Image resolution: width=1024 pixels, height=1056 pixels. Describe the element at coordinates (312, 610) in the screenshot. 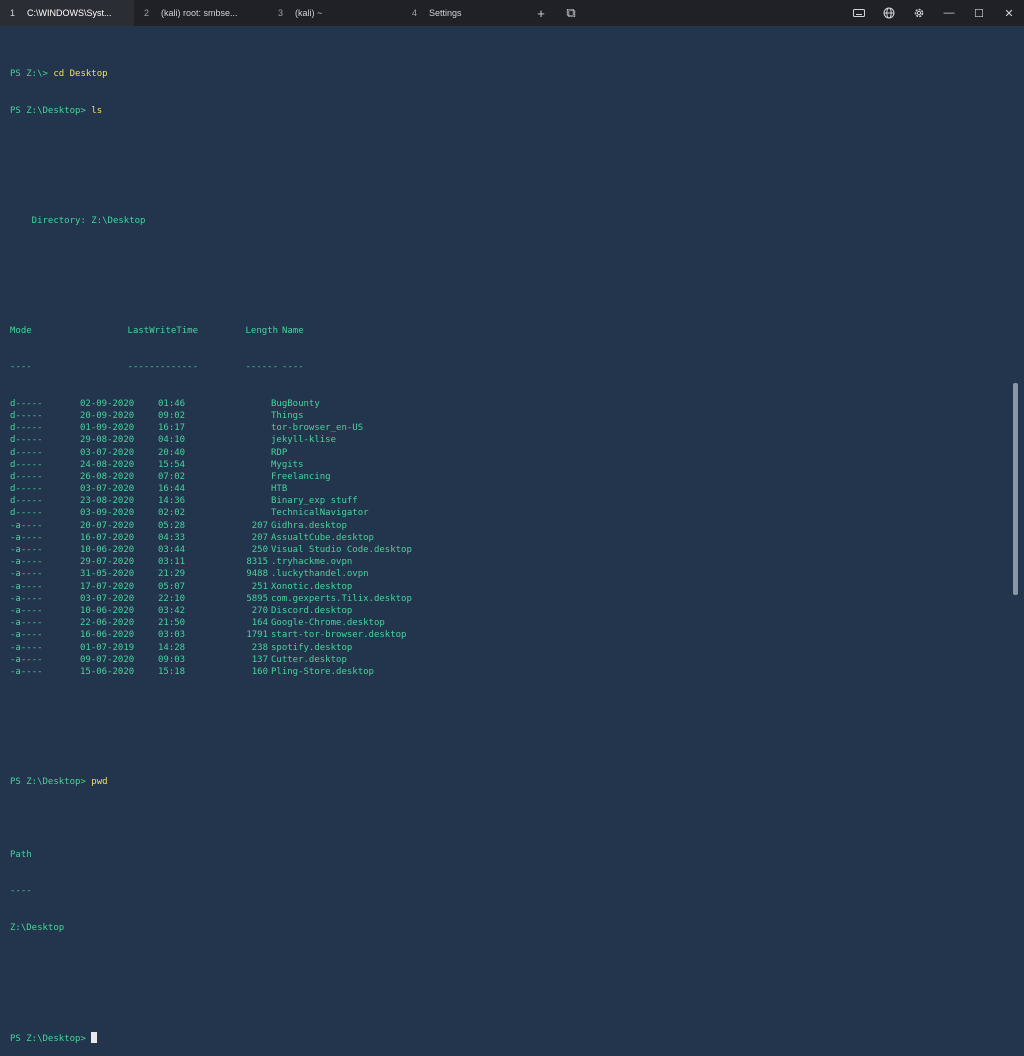

I see `entry-name: Discord.desktop` at that location.